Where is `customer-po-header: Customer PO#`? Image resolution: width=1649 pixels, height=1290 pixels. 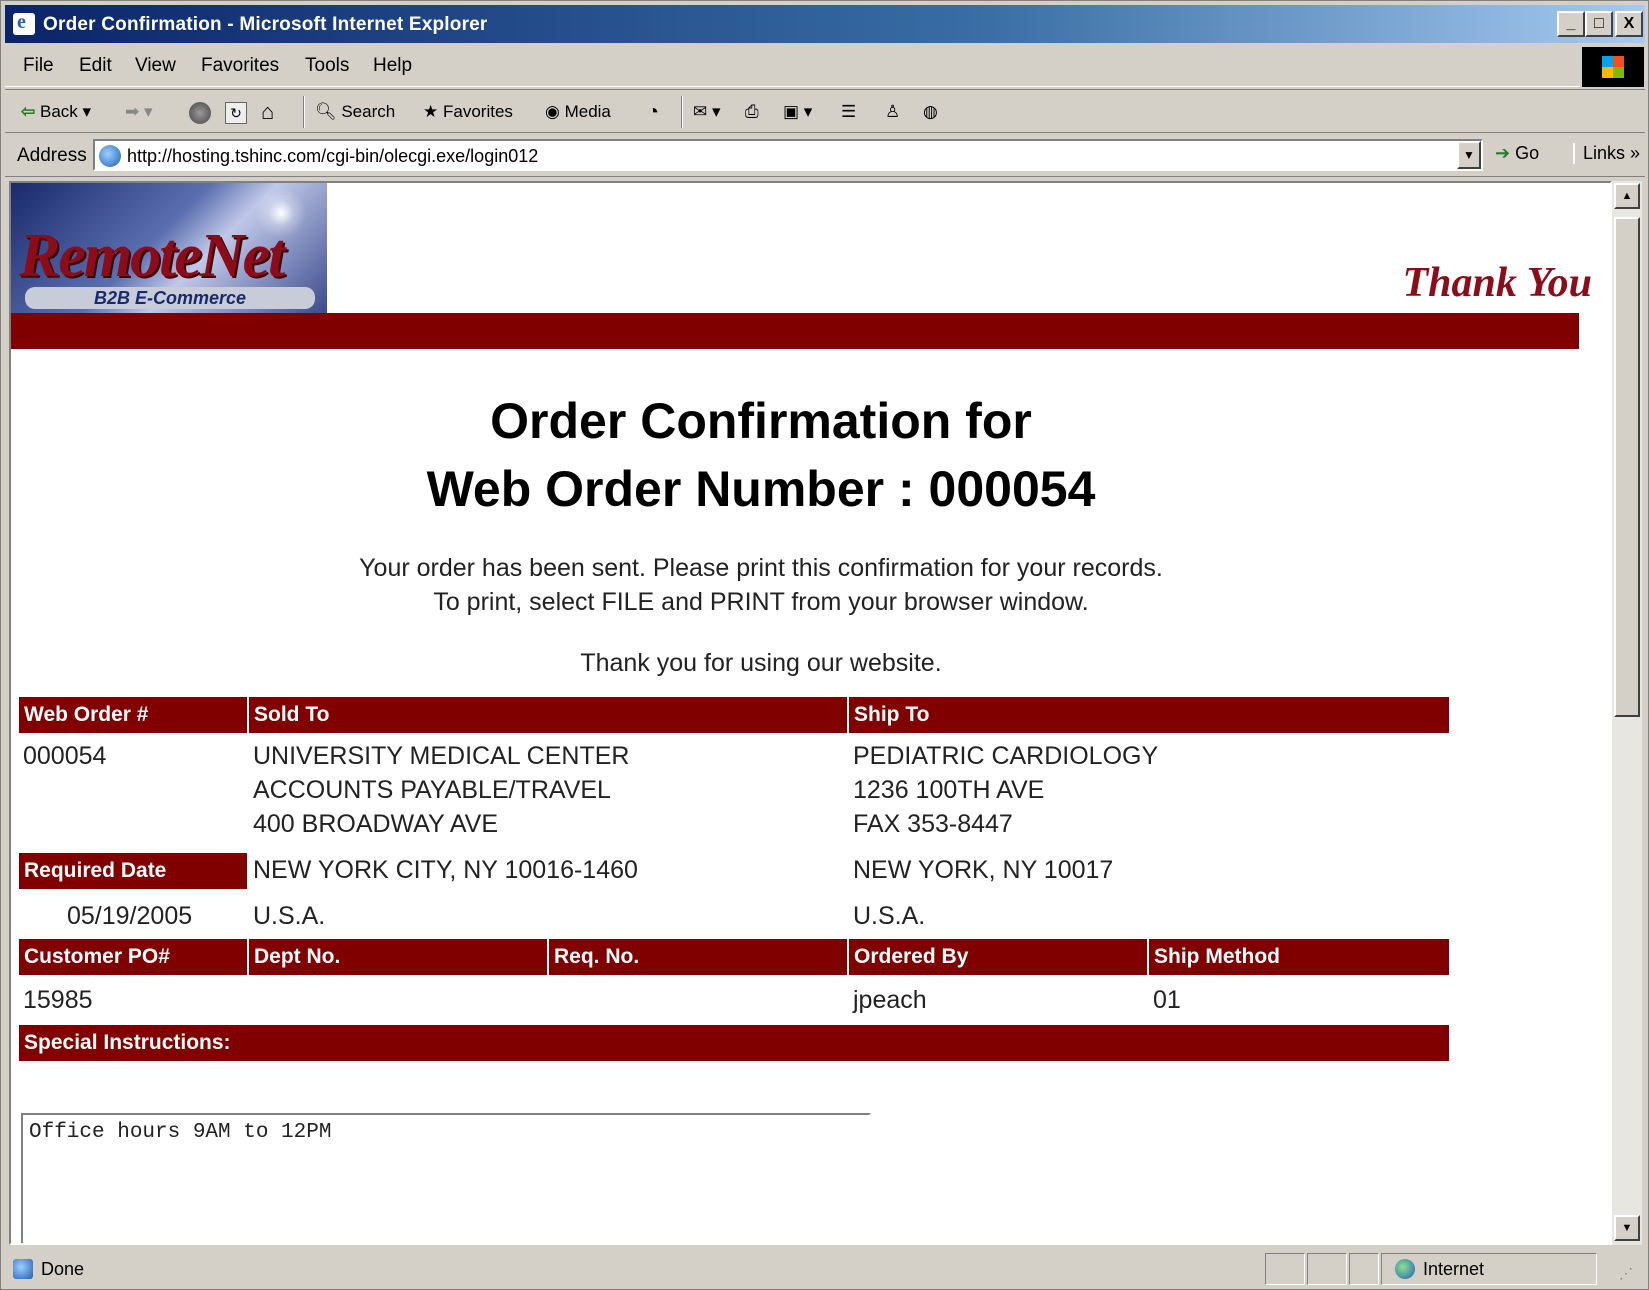
customer-po-header: Customer PO# is located at coordinates (133, 957).